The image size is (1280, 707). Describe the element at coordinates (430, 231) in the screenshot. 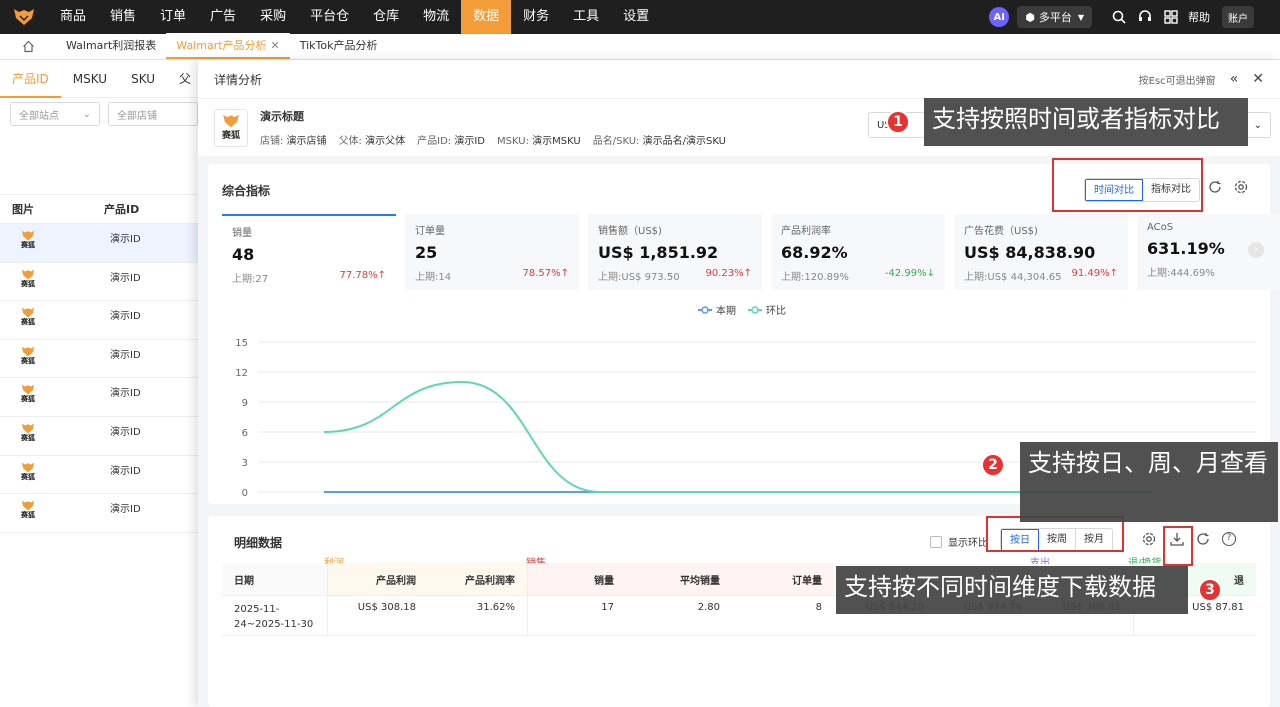

I see `metric-label: 订单量` at that location.